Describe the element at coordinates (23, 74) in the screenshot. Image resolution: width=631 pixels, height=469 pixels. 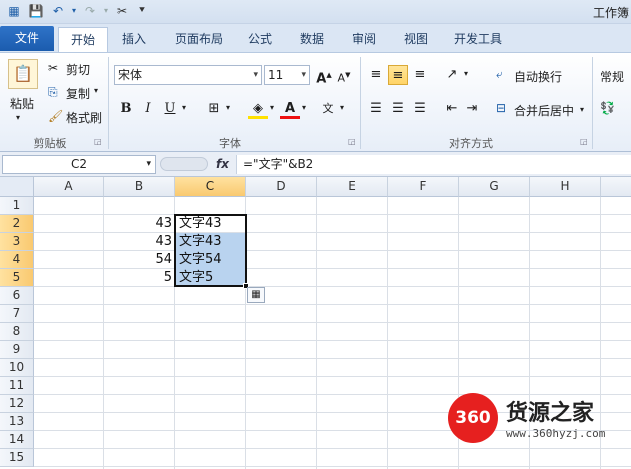
I see `paste-icon: 📋` at that location.